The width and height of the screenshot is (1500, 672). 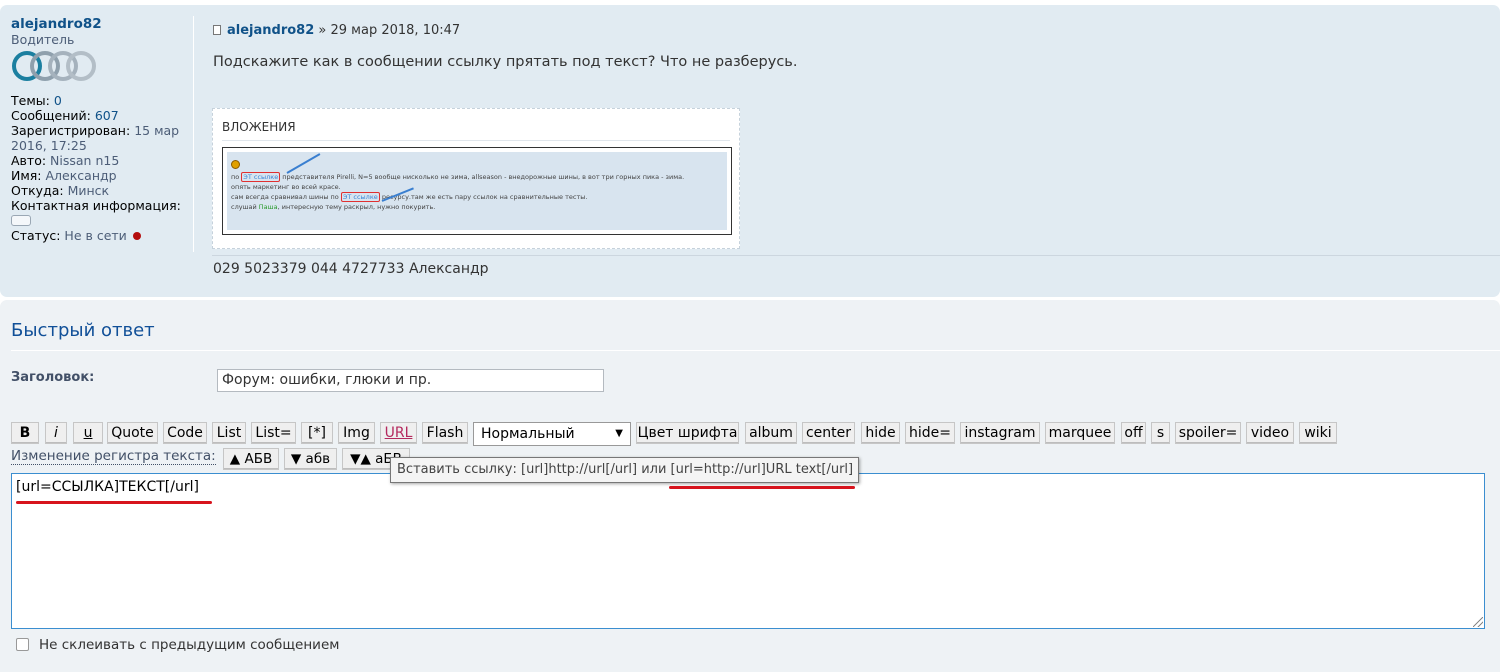 I want to click on strike-button: s, so click(x=1160, y=433).